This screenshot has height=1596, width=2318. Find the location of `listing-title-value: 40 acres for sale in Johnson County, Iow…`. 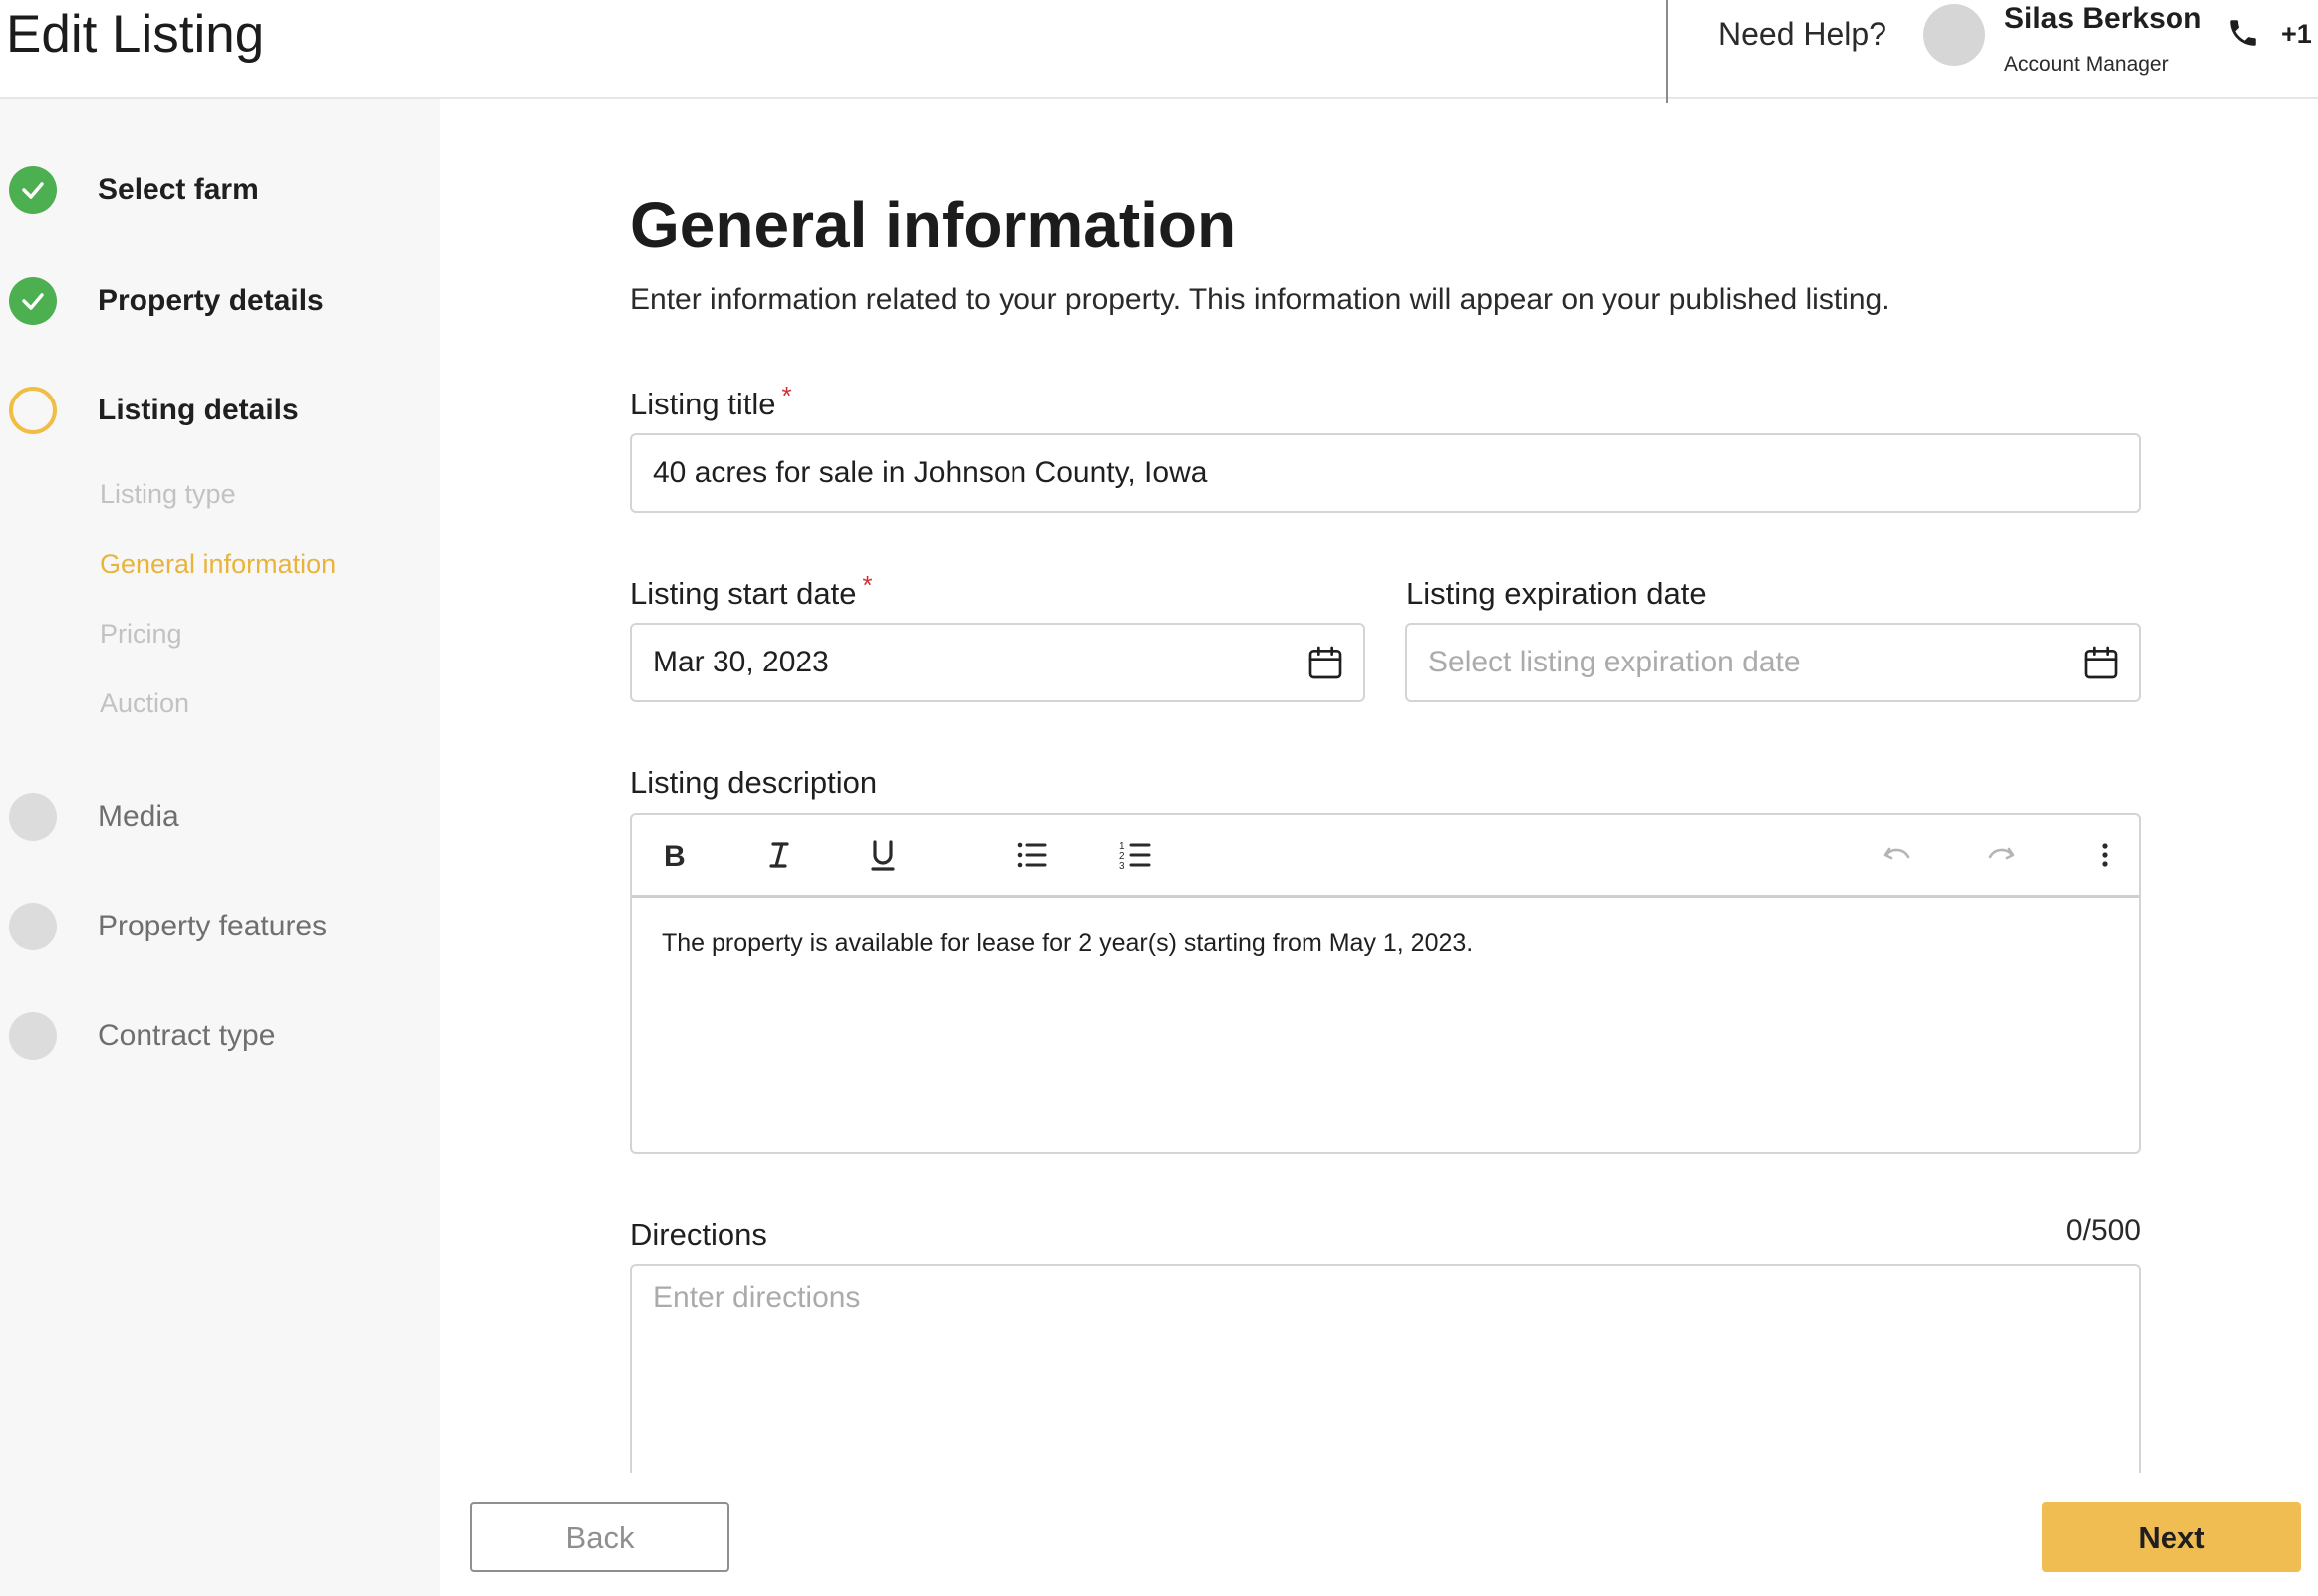

listing-title-value: 40 acres for sale in Johnson County, Iow… is located at coordinates (931, 472).